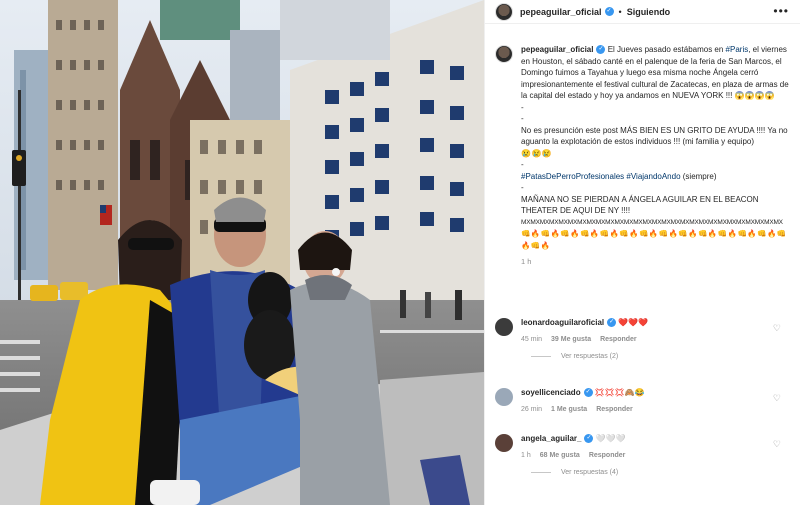 Image resolution: width=800 pixels, height=505 pixels. What do you see at coordinates (649, 12) in the screenshot?
I see `follow-status-button: Siguiendo` at bounding box center [649, 12].